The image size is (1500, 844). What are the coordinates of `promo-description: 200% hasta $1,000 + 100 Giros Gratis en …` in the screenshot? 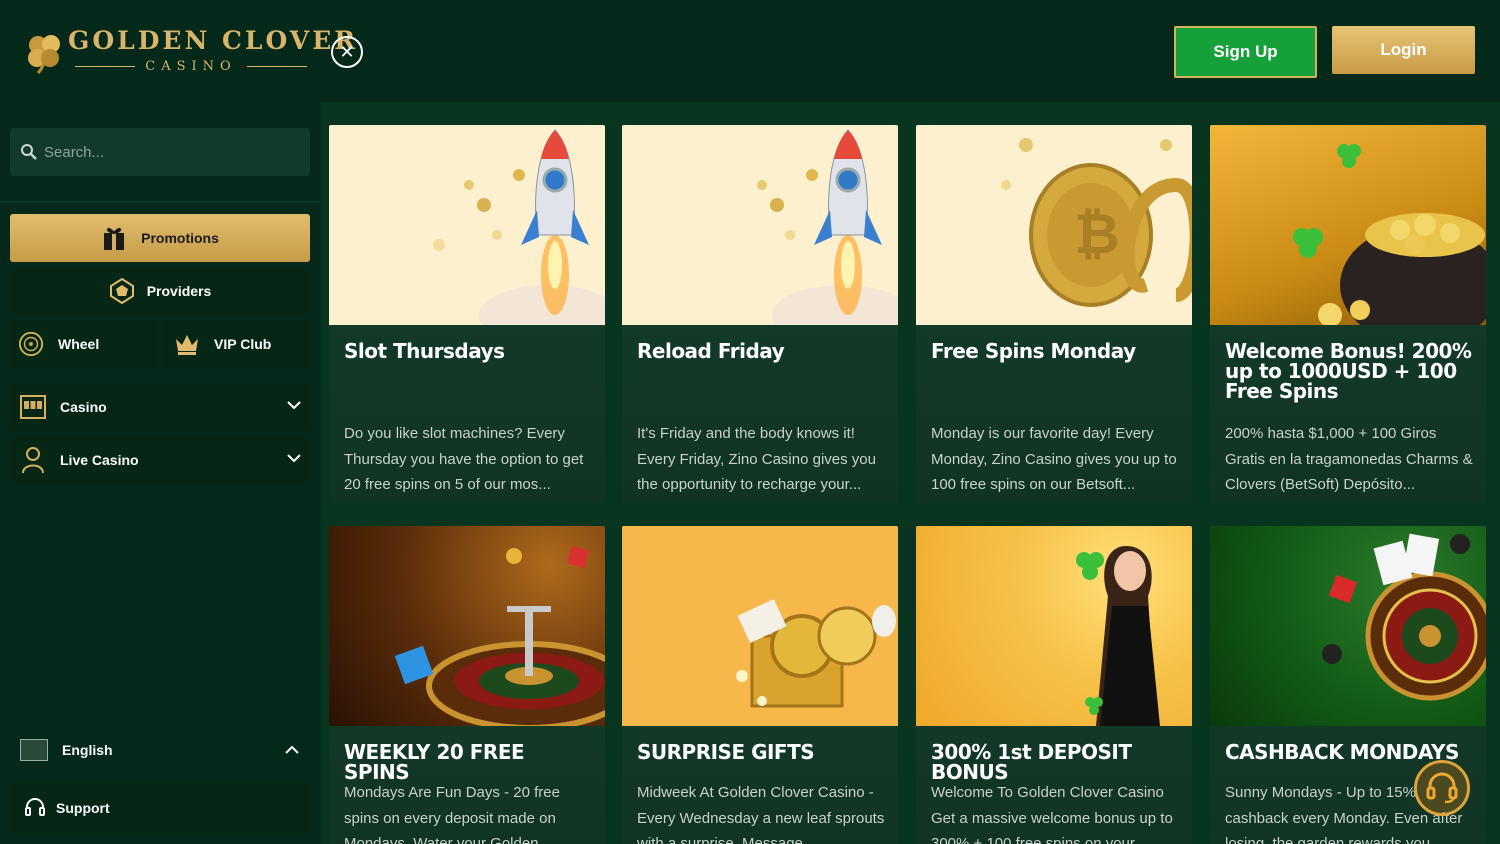 It's located at (1349, 459).